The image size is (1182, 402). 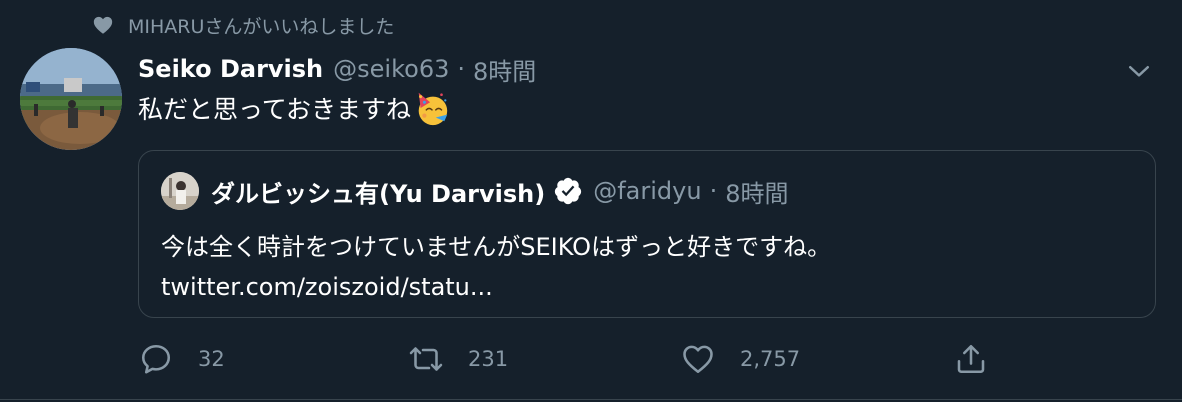 I want to click on heart-icon, so click(x=698, y=359).